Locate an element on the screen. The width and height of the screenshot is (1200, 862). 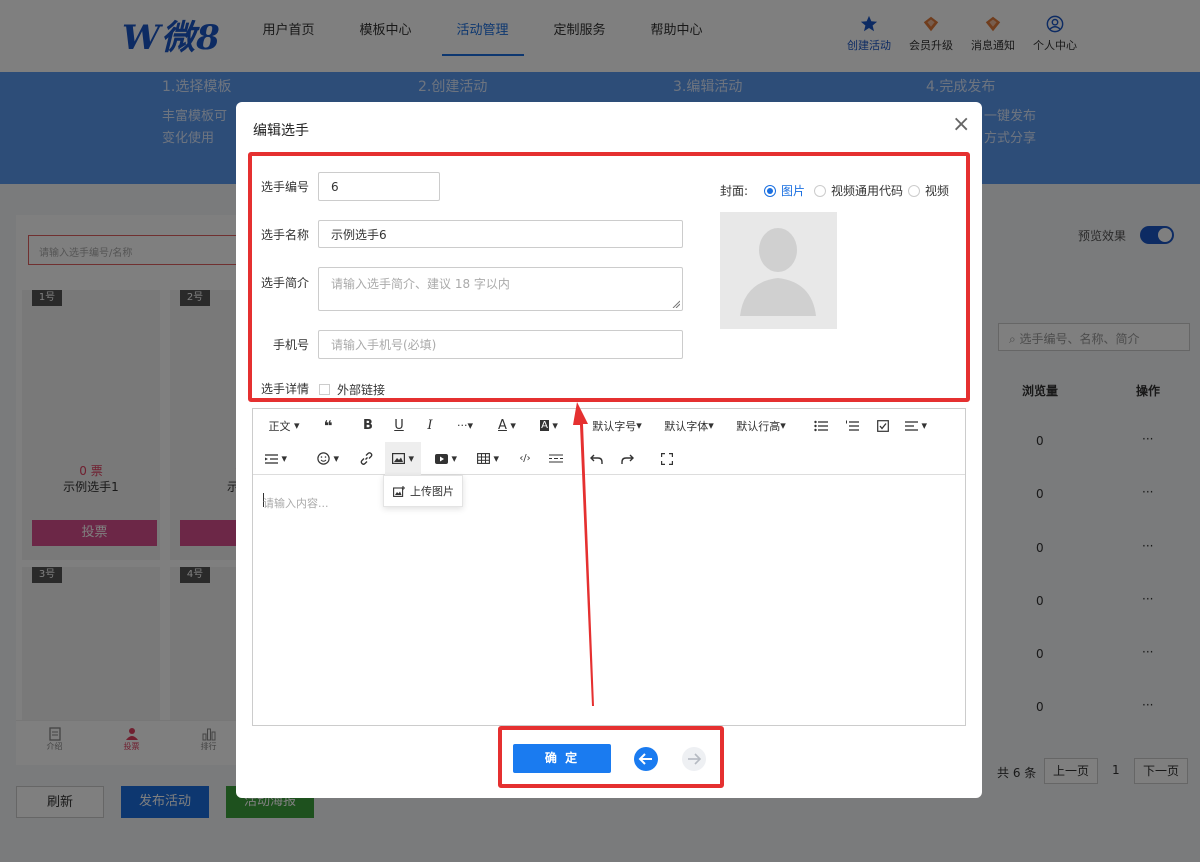
image-button: ▾ is located at coordinates (403, 458).